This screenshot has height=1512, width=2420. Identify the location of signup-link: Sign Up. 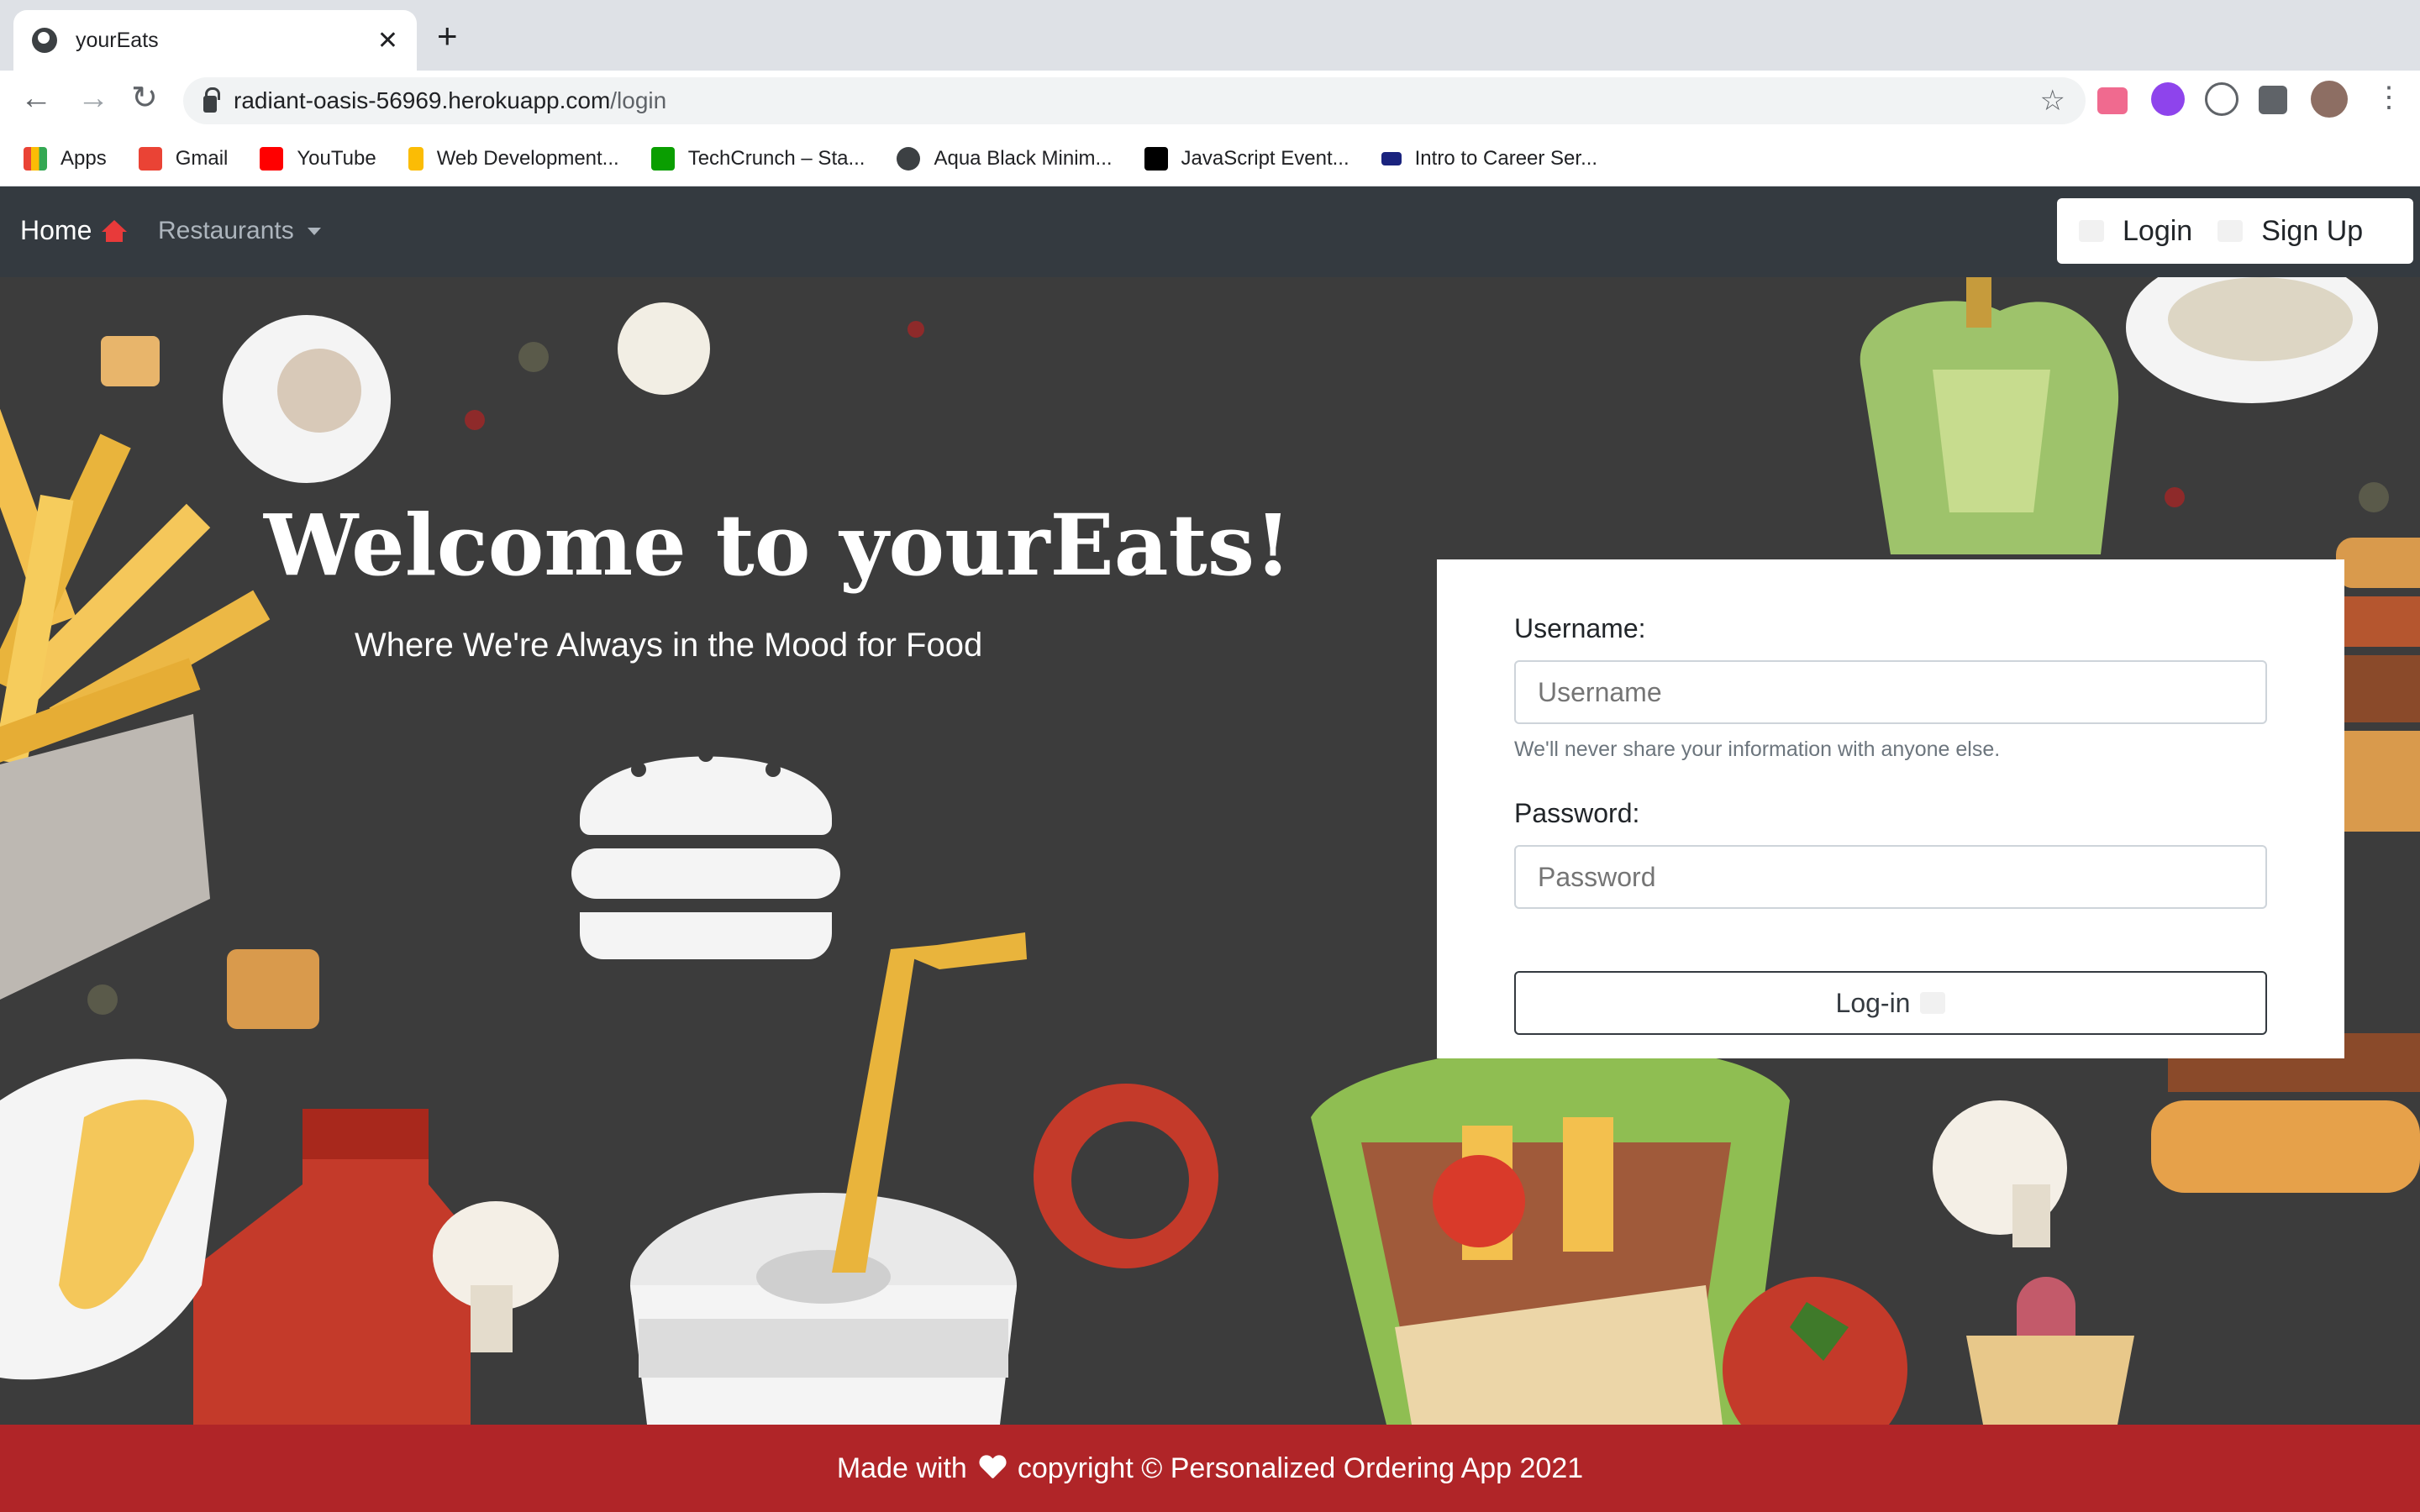
(2290, 231).